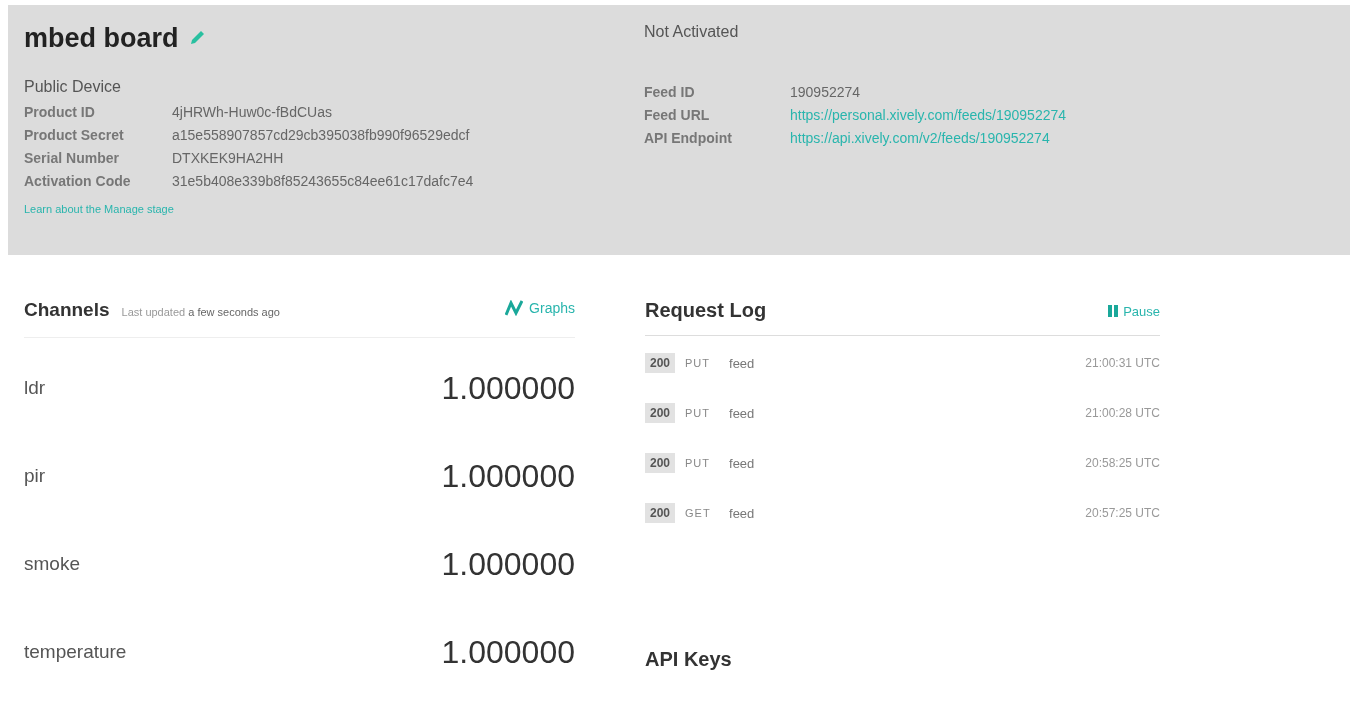  Describe the element at coordinates (252, 112) in the screenshot. I see `field-value: 4jHRWh-Huw0c-fBdCUas` at that location.